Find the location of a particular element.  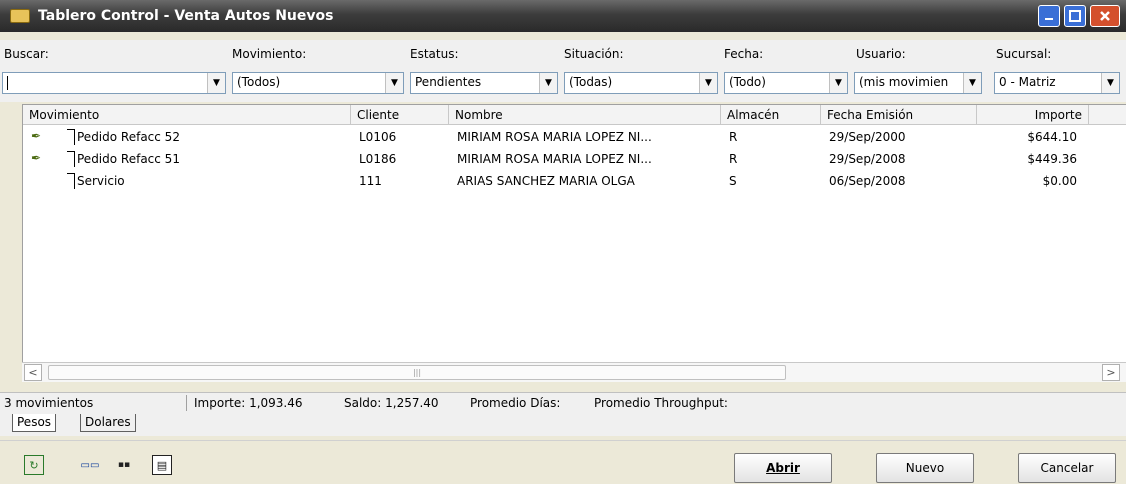

maximize-icon is located at coordinates (1075, 16).